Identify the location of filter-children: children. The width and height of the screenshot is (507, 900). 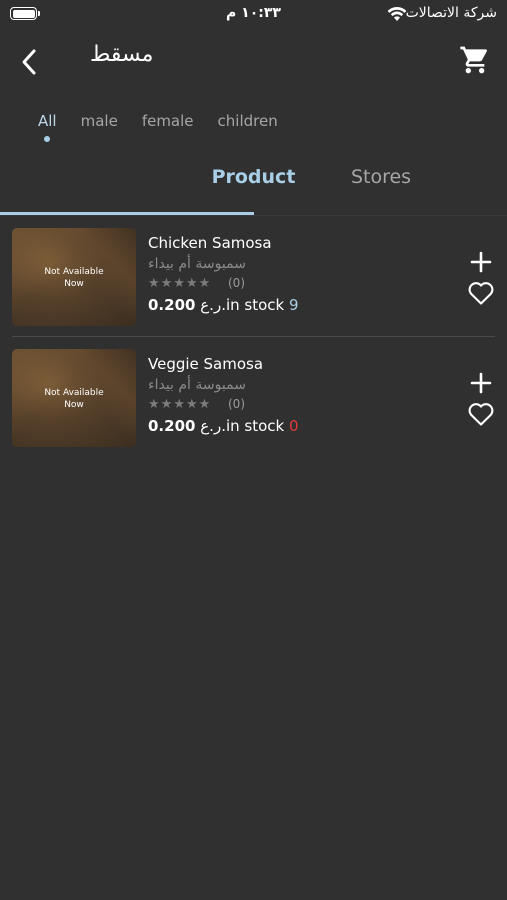
(248, 121).